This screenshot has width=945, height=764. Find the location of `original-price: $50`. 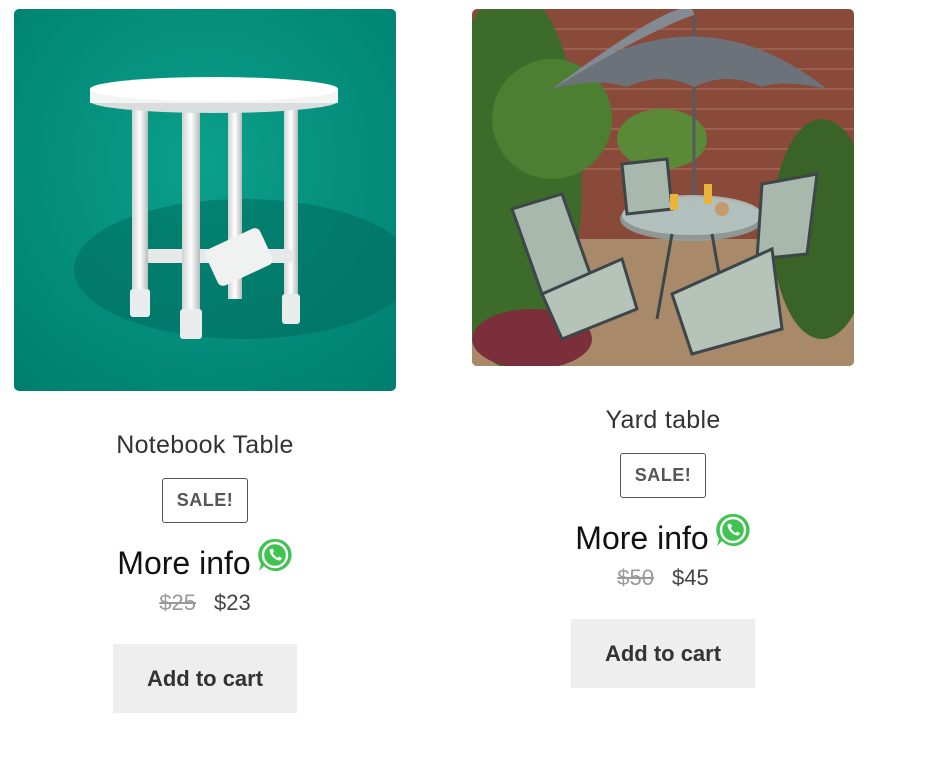

original-price: $50 is located at coordinates (635, 577).